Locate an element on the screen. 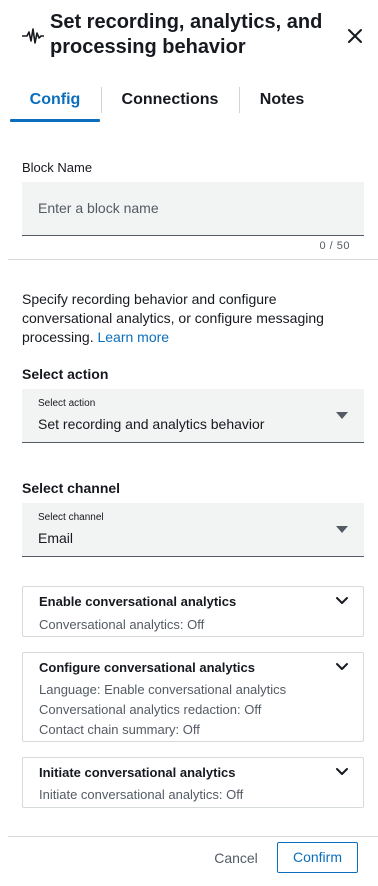 The image size is (378, 886). tab-bar: Config Connections Notes is located at coordinates (189, 104).